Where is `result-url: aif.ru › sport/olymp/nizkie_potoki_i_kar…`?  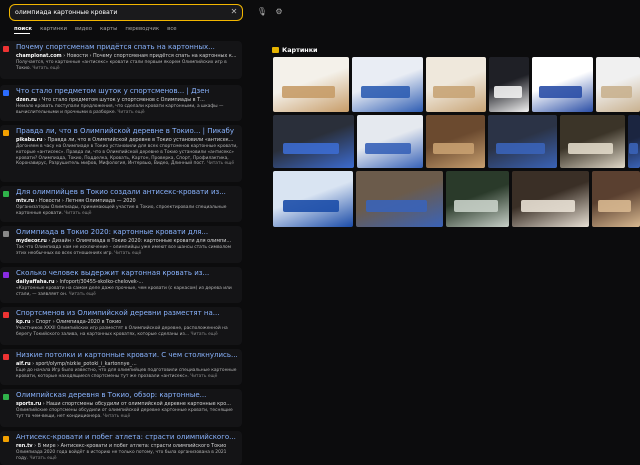 result-url: aif.ru › sport/olymp/nizkie_potoki_i_kar… is located at coordinates (127, 364).